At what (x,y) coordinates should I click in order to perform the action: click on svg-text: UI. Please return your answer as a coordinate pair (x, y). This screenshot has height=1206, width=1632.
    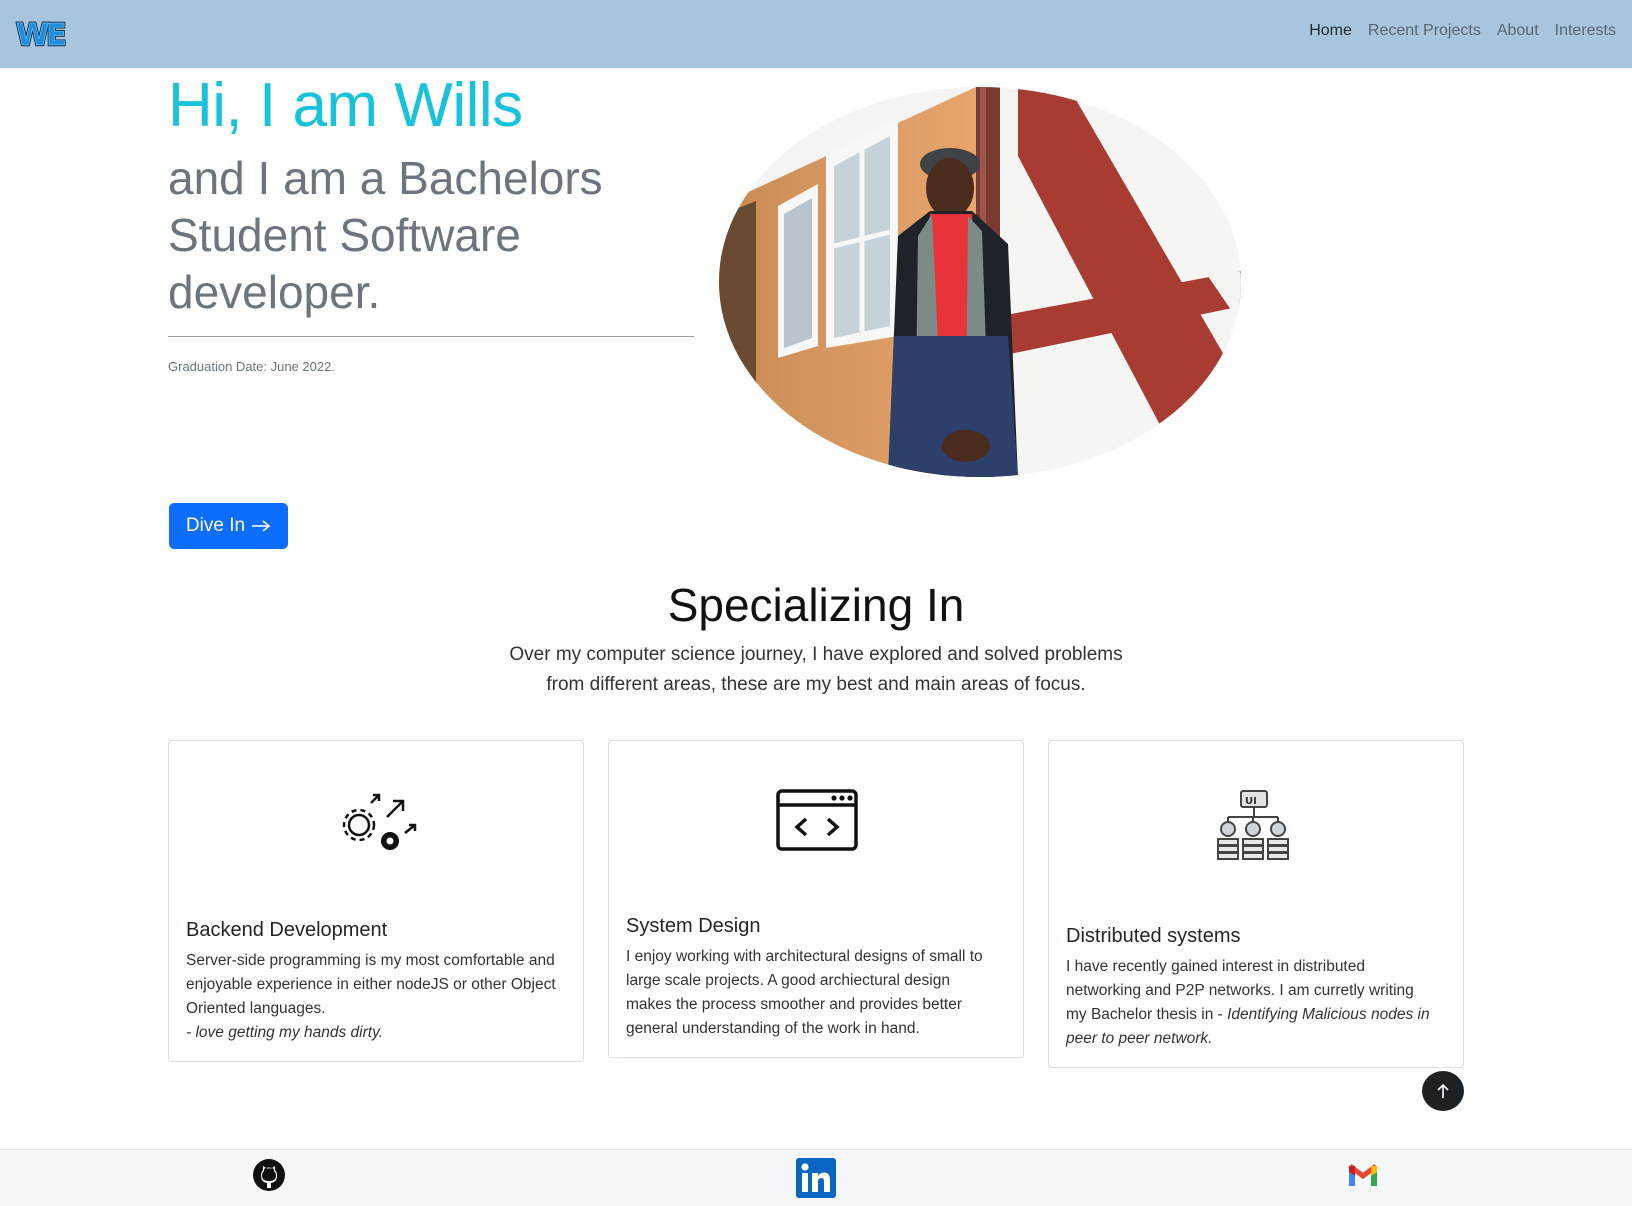
    Looking at the image, I should click on (1251, 801).